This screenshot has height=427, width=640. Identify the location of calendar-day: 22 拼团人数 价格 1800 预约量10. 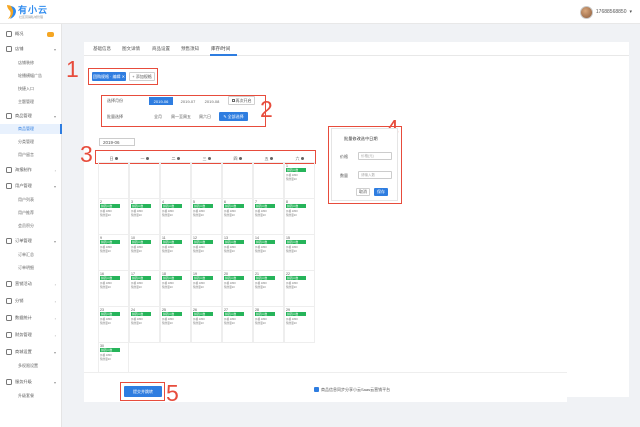
(299, 288).